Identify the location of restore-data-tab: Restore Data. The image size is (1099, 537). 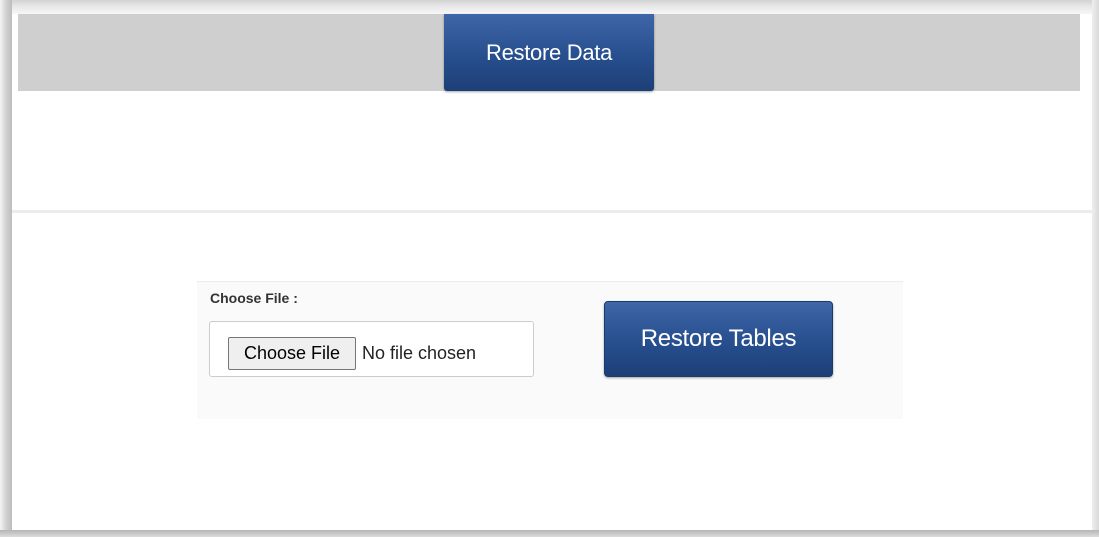
(549, 52).